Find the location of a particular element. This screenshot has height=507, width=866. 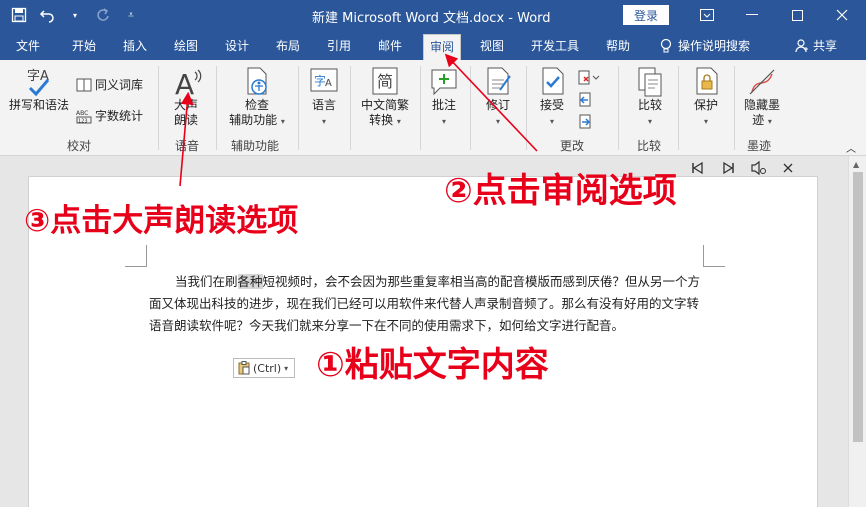

compare-button: 比较 ▾ is located at coordinates (650, 97).